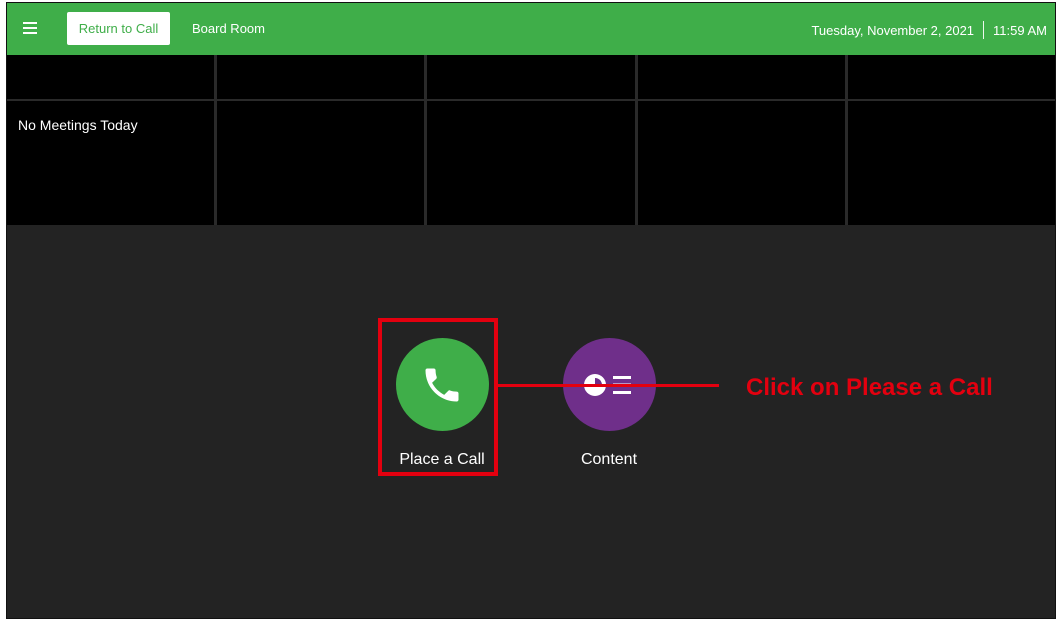  Describe the element at coordinates (984, 30) in the screenshot. I see `date-time-separator` at that location.